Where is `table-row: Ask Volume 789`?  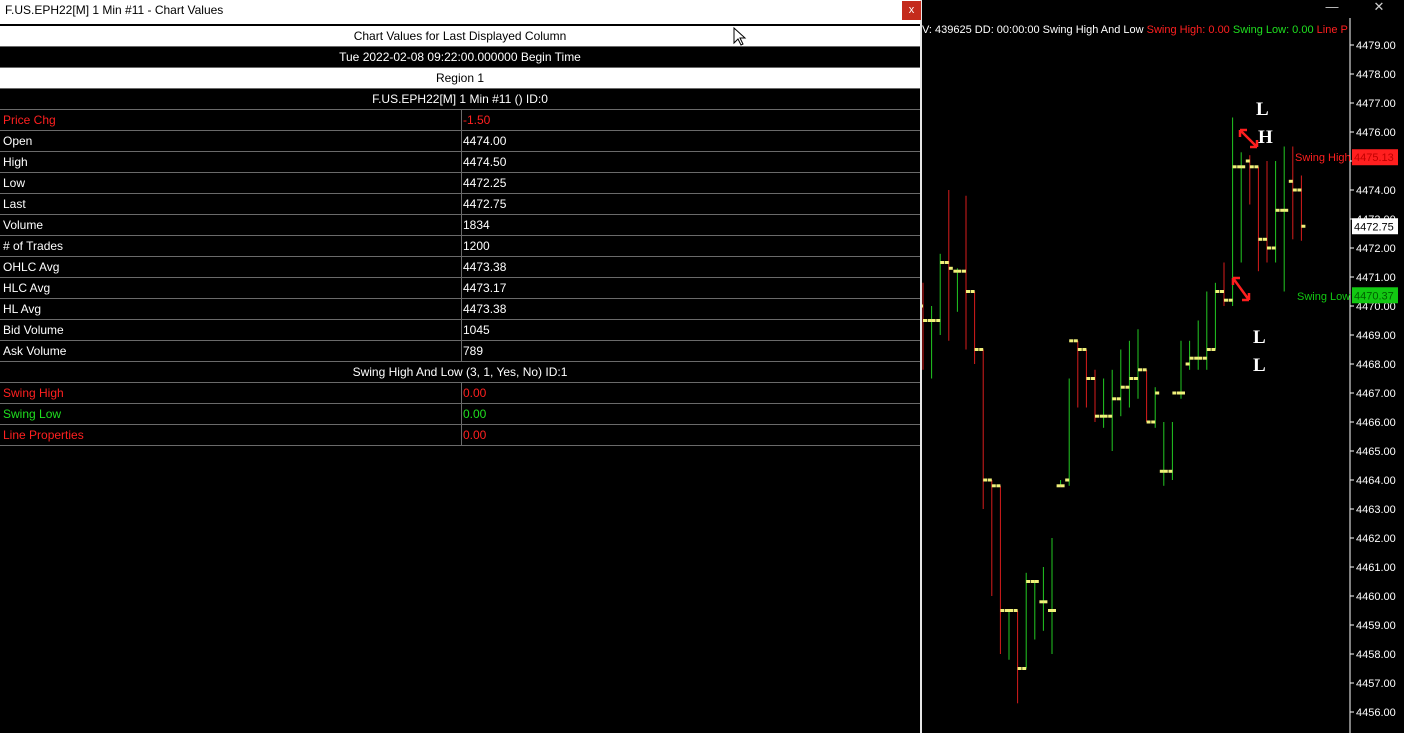 table-row: Ask Volume 789 is located at coordinates (460, 351).